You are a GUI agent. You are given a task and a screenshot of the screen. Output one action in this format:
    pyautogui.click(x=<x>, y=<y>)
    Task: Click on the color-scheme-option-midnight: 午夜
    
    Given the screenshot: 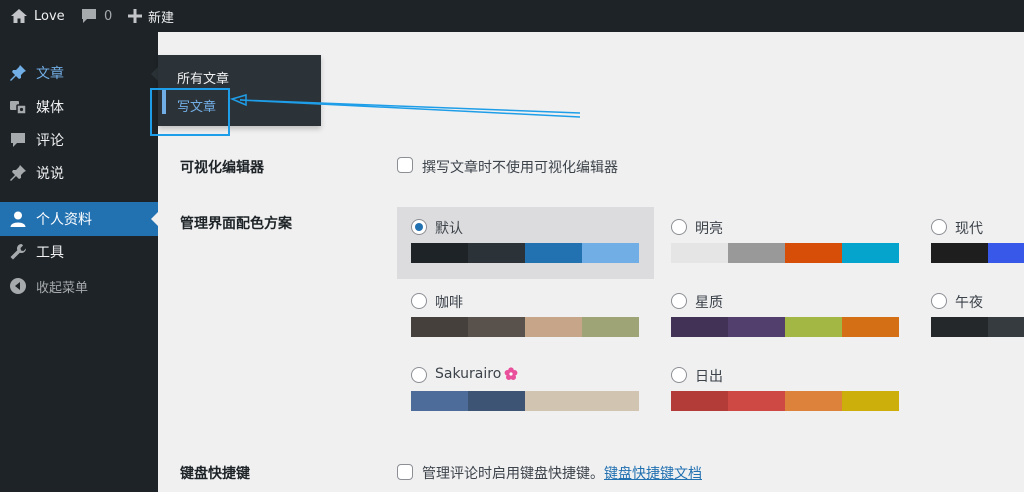 What is the action you would take?
    pyautogui.click(x=970, y=317)
    